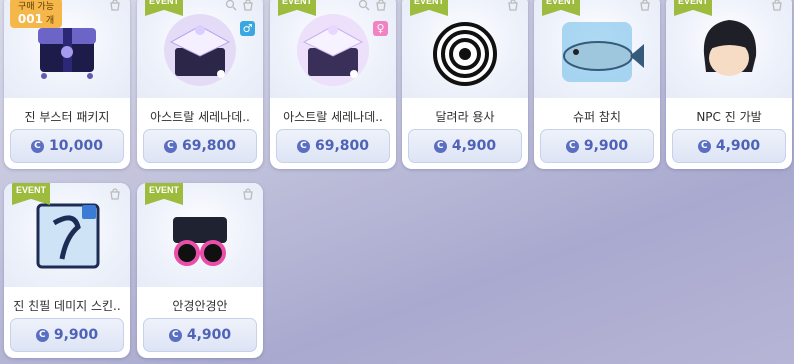  I want to click on male-icon: ♂, so click(247, 28).